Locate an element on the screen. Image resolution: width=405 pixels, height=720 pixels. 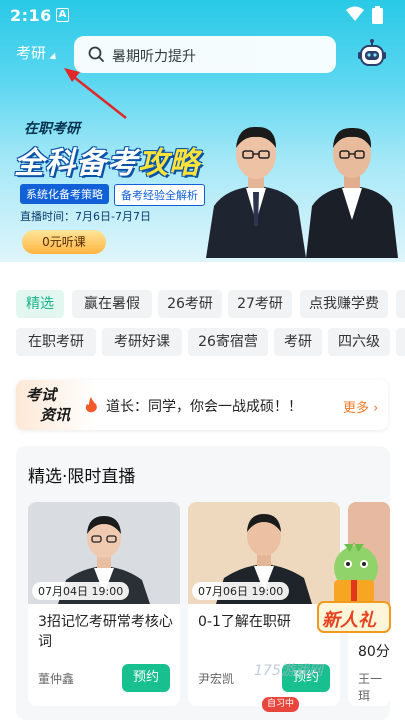
carousel-indicator is located at coordinates (358, 258).